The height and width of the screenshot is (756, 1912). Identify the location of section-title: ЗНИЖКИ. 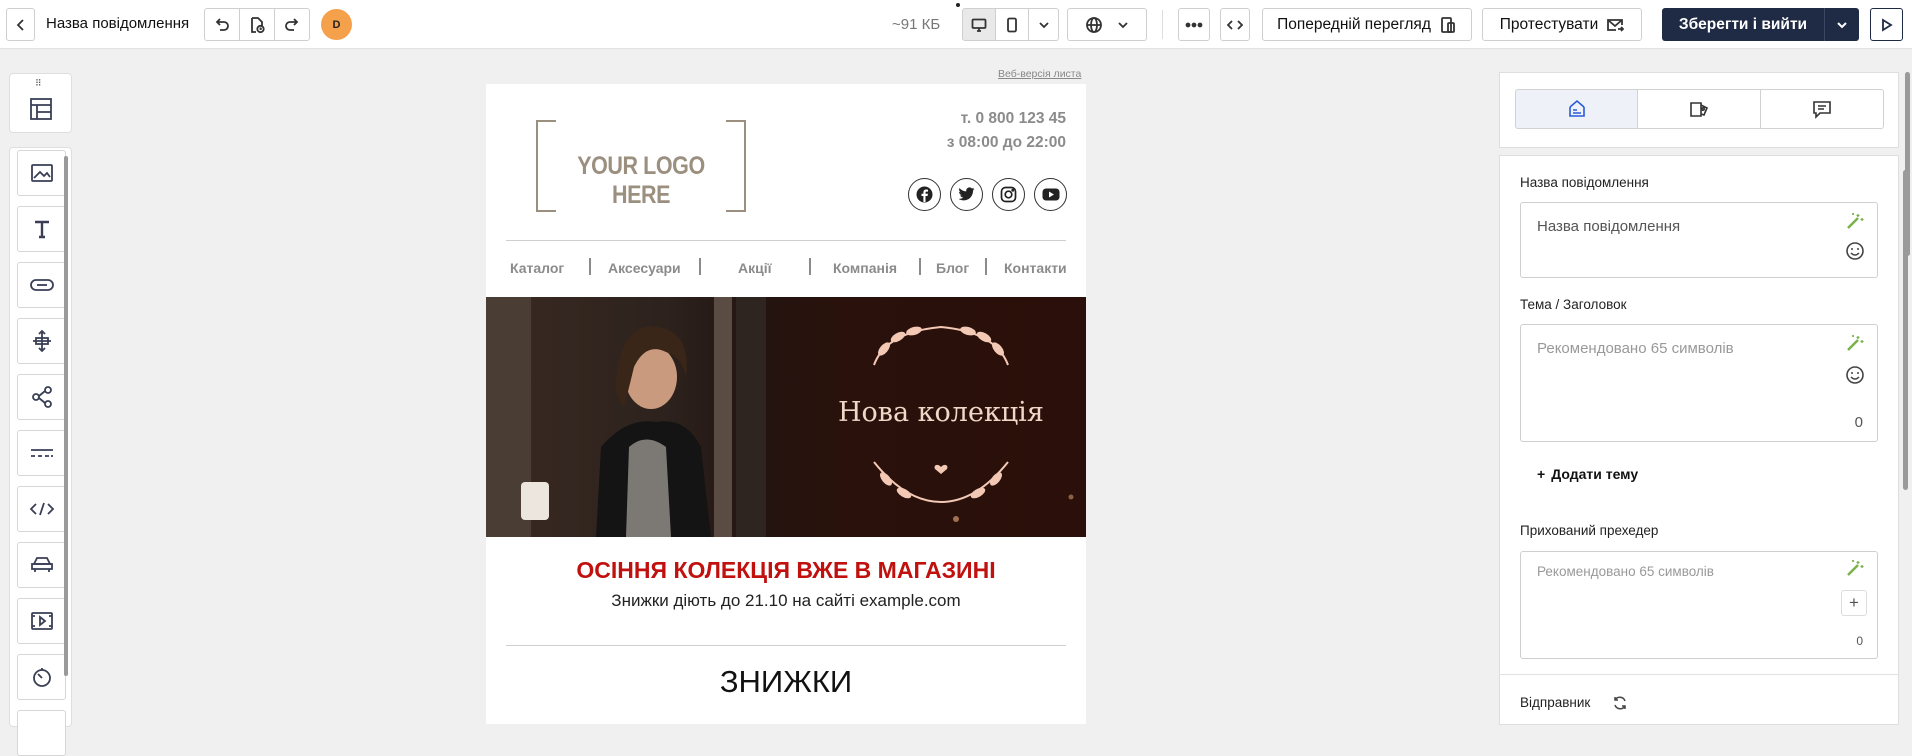
(786, 682).